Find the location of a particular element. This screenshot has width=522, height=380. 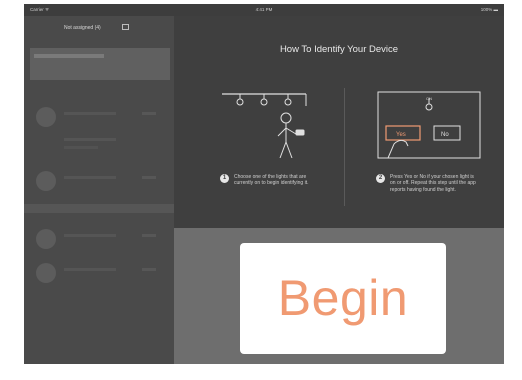

begin-label: Begin is located at coordinates (343, 298).